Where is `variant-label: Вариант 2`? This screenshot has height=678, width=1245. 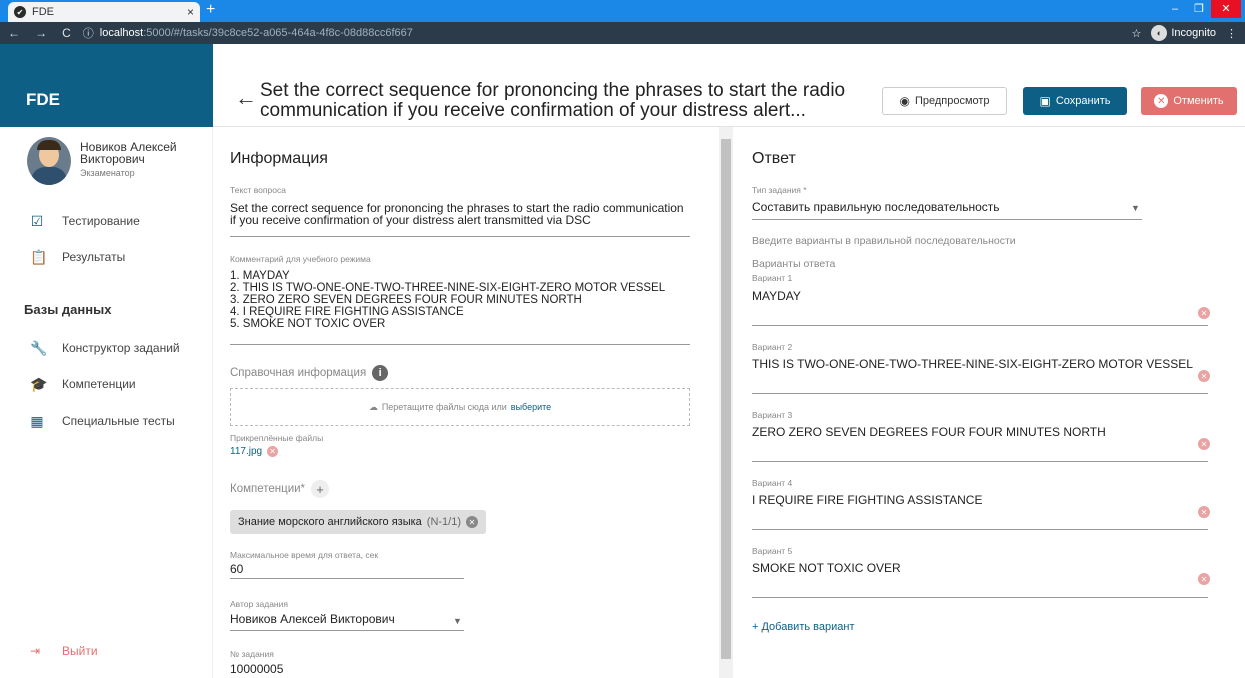
variant-label: Вариант 2 is located at coordinates (772, 347).